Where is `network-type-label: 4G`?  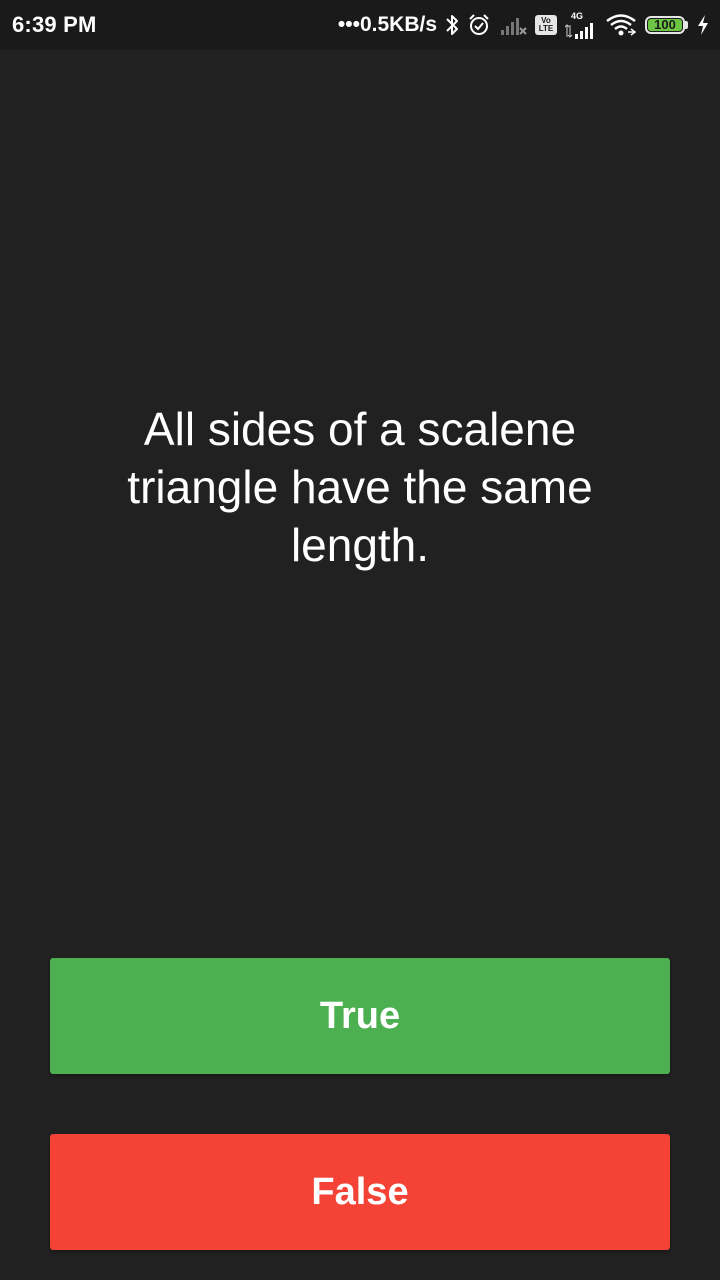 network-type-label: 4G is located at coordinates (577, 15).